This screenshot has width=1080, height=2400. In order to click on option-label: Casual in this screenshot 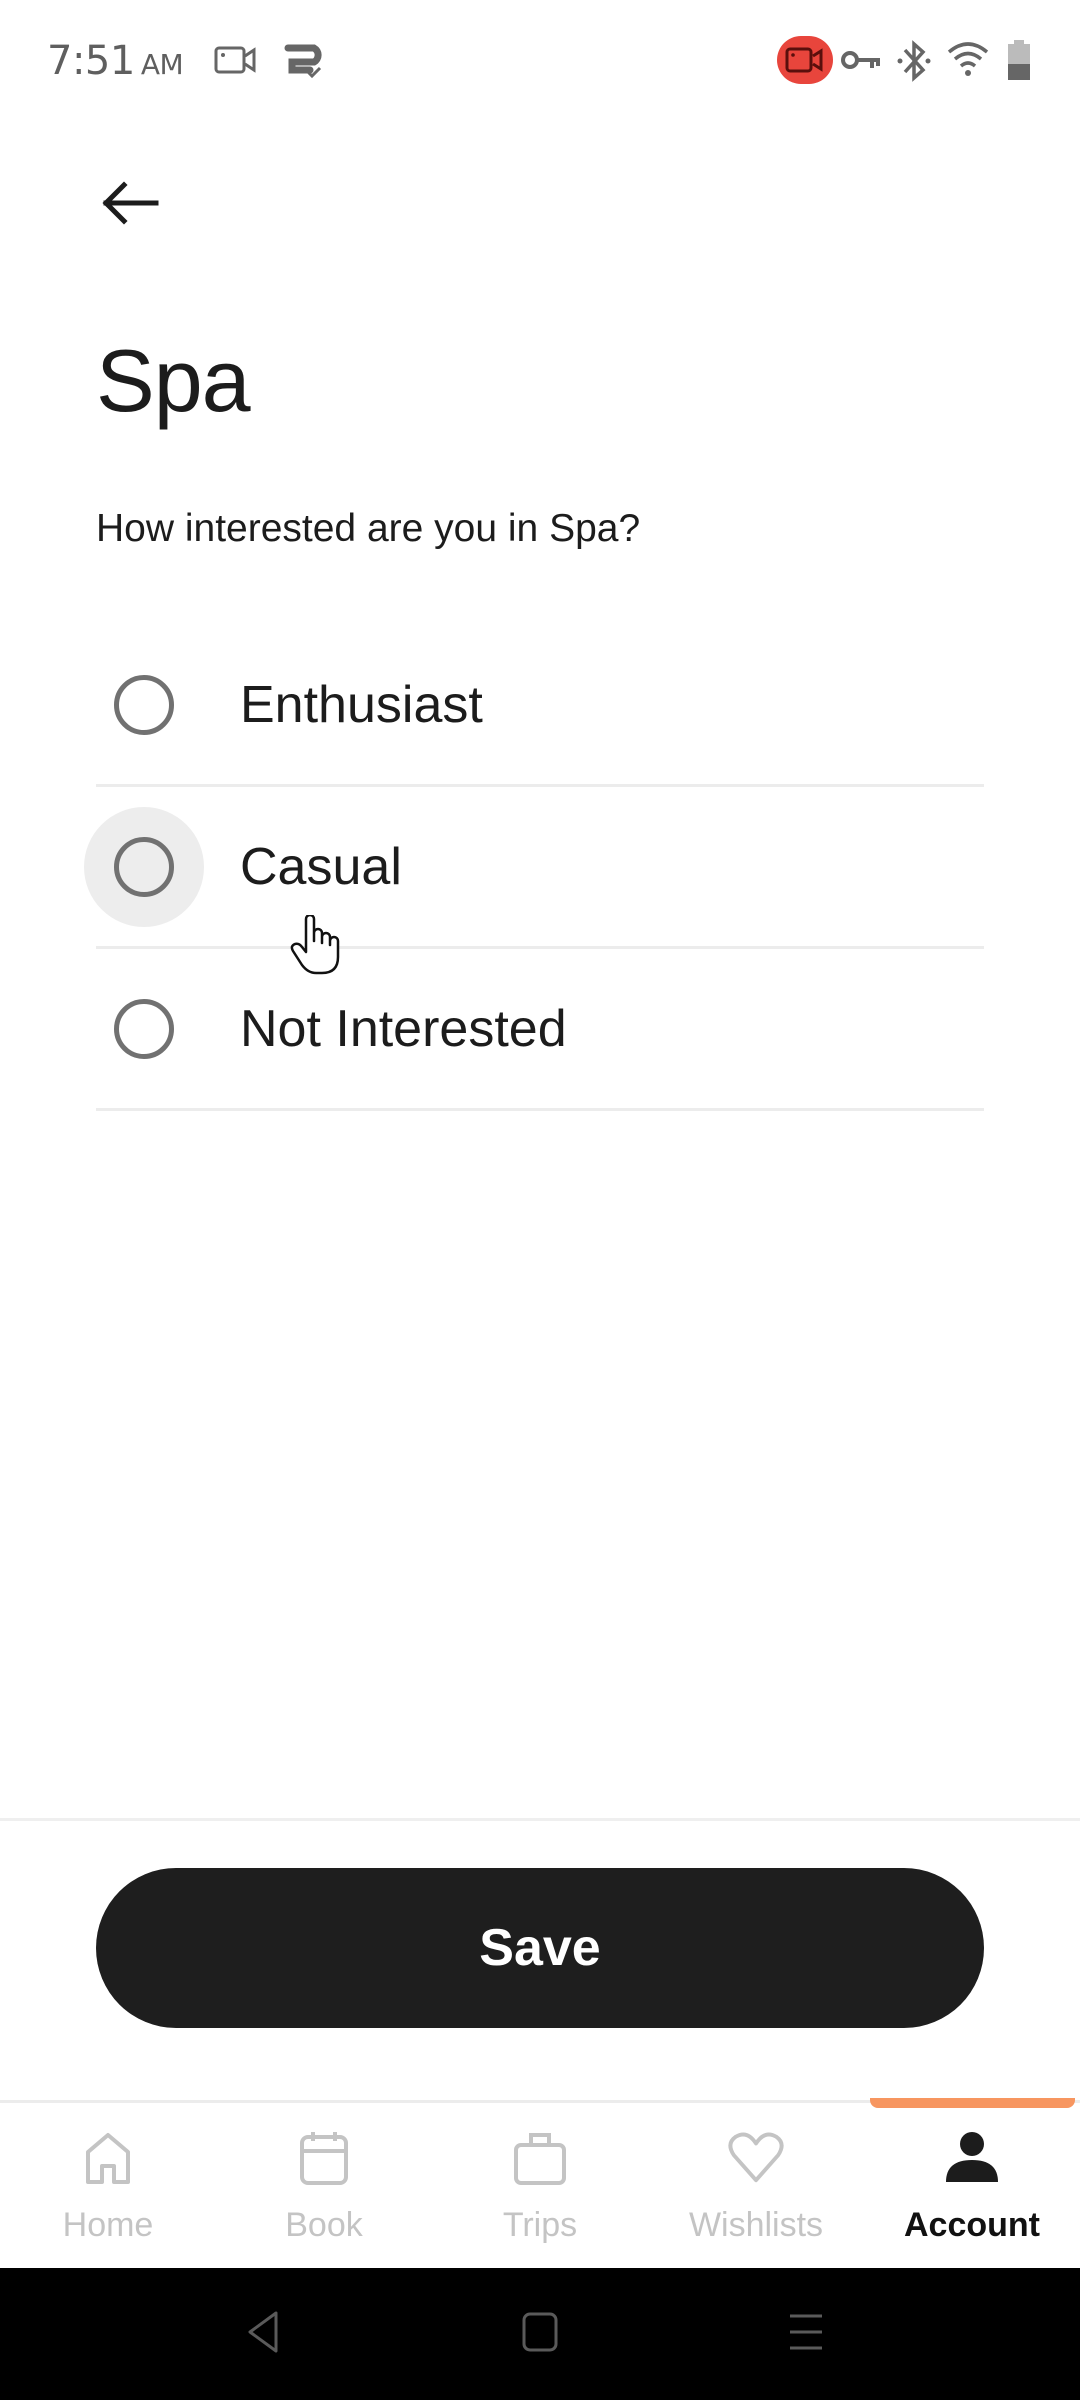, I will do `click(321, 866)`.